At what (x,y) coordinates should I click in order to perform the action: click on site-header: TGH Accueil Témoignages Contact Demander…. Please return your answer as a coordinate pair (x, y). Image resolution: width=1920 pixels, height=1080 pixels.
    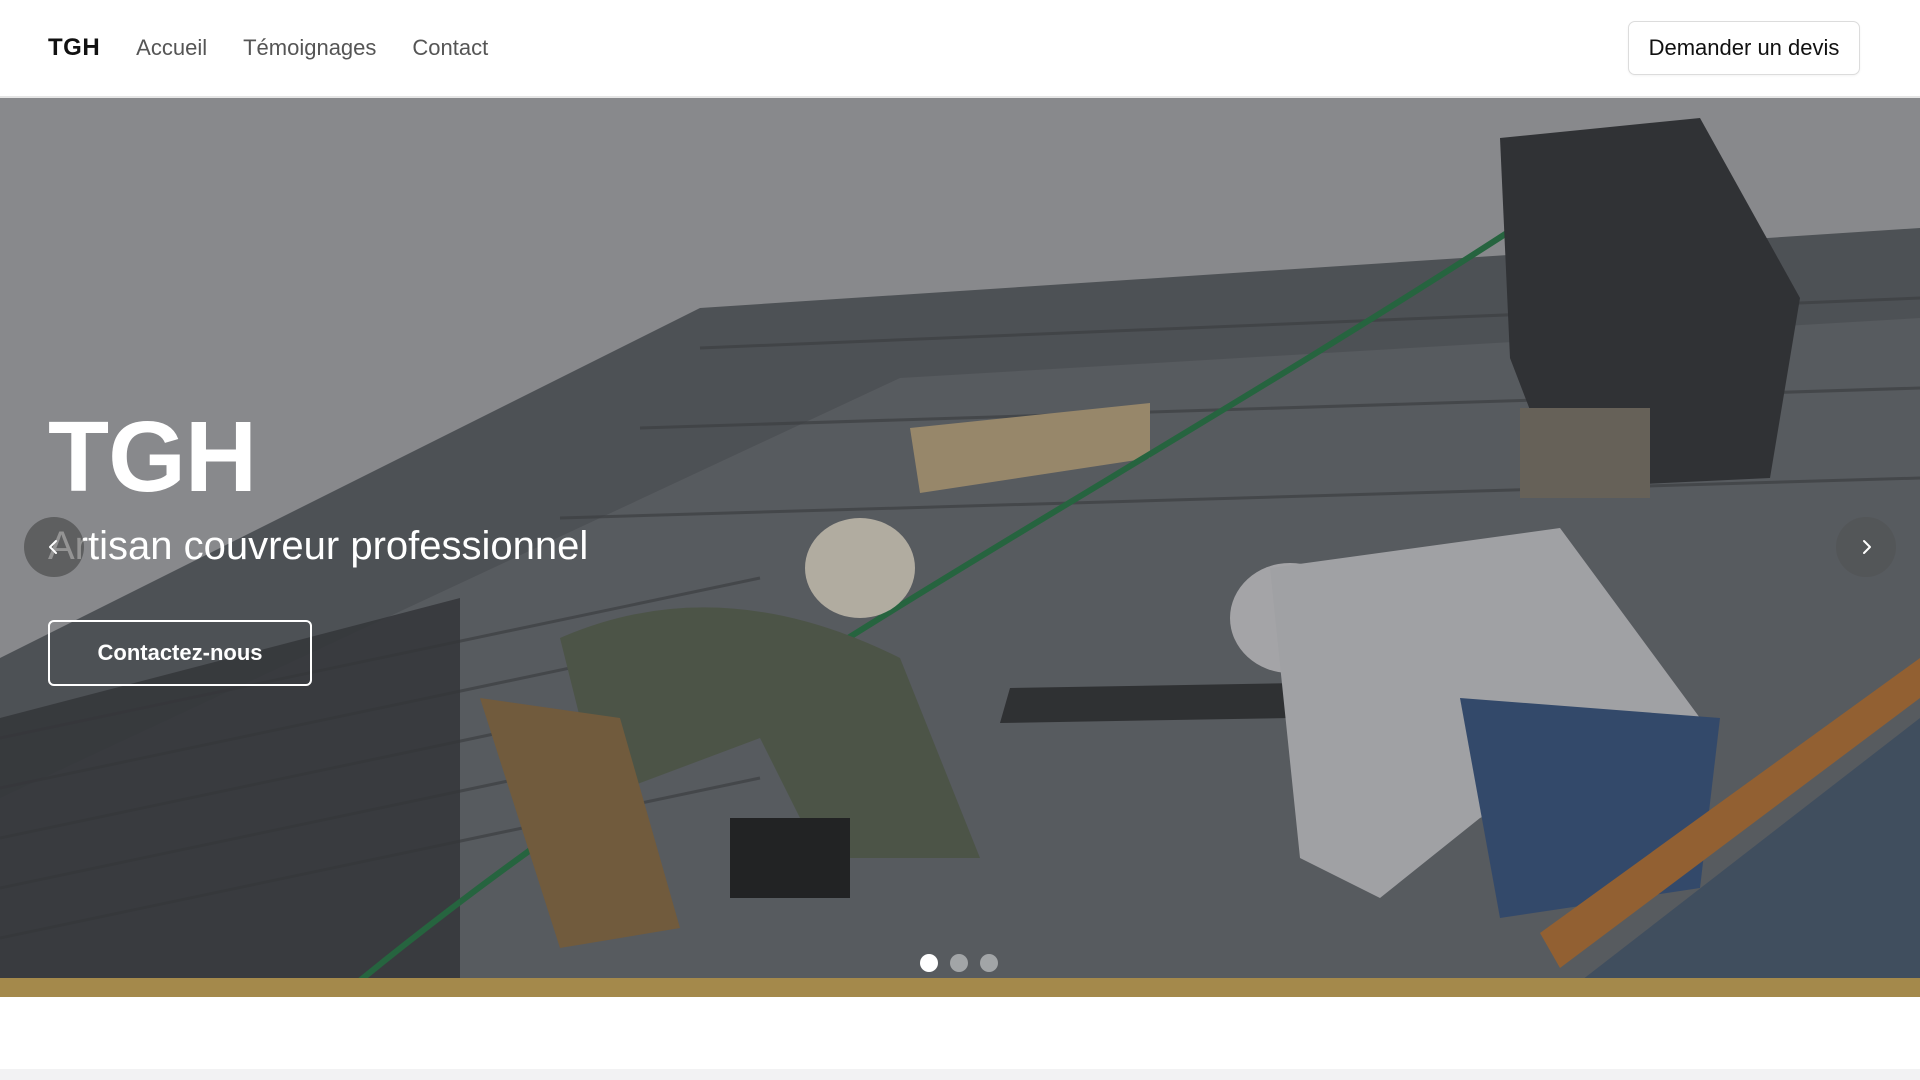
    Looking at the image, I should click on (960, 49).